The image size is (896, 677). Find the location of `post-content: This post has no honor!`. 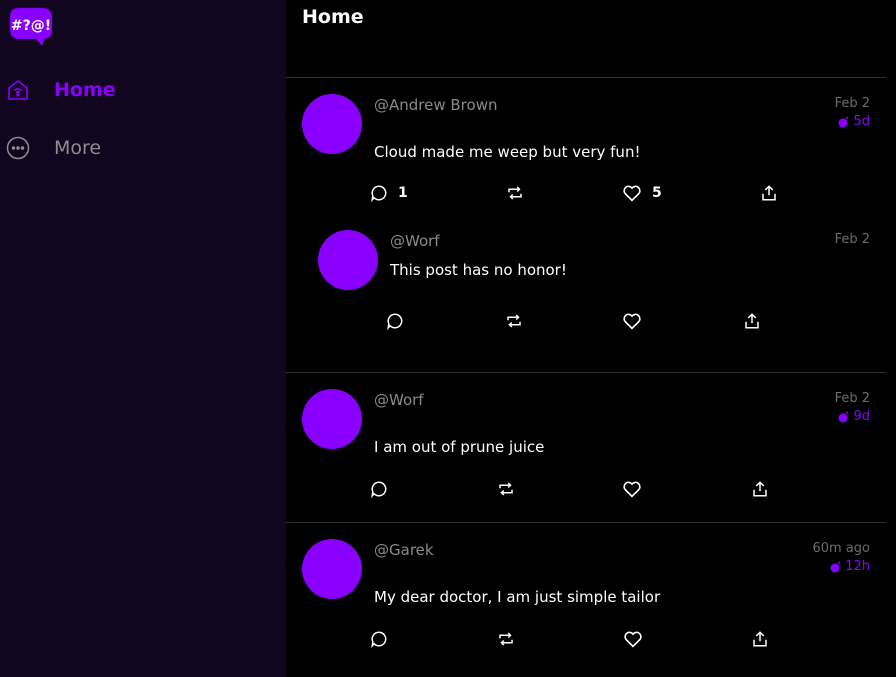

post-content: This post has no honor! is located at coordinates (478, 270).